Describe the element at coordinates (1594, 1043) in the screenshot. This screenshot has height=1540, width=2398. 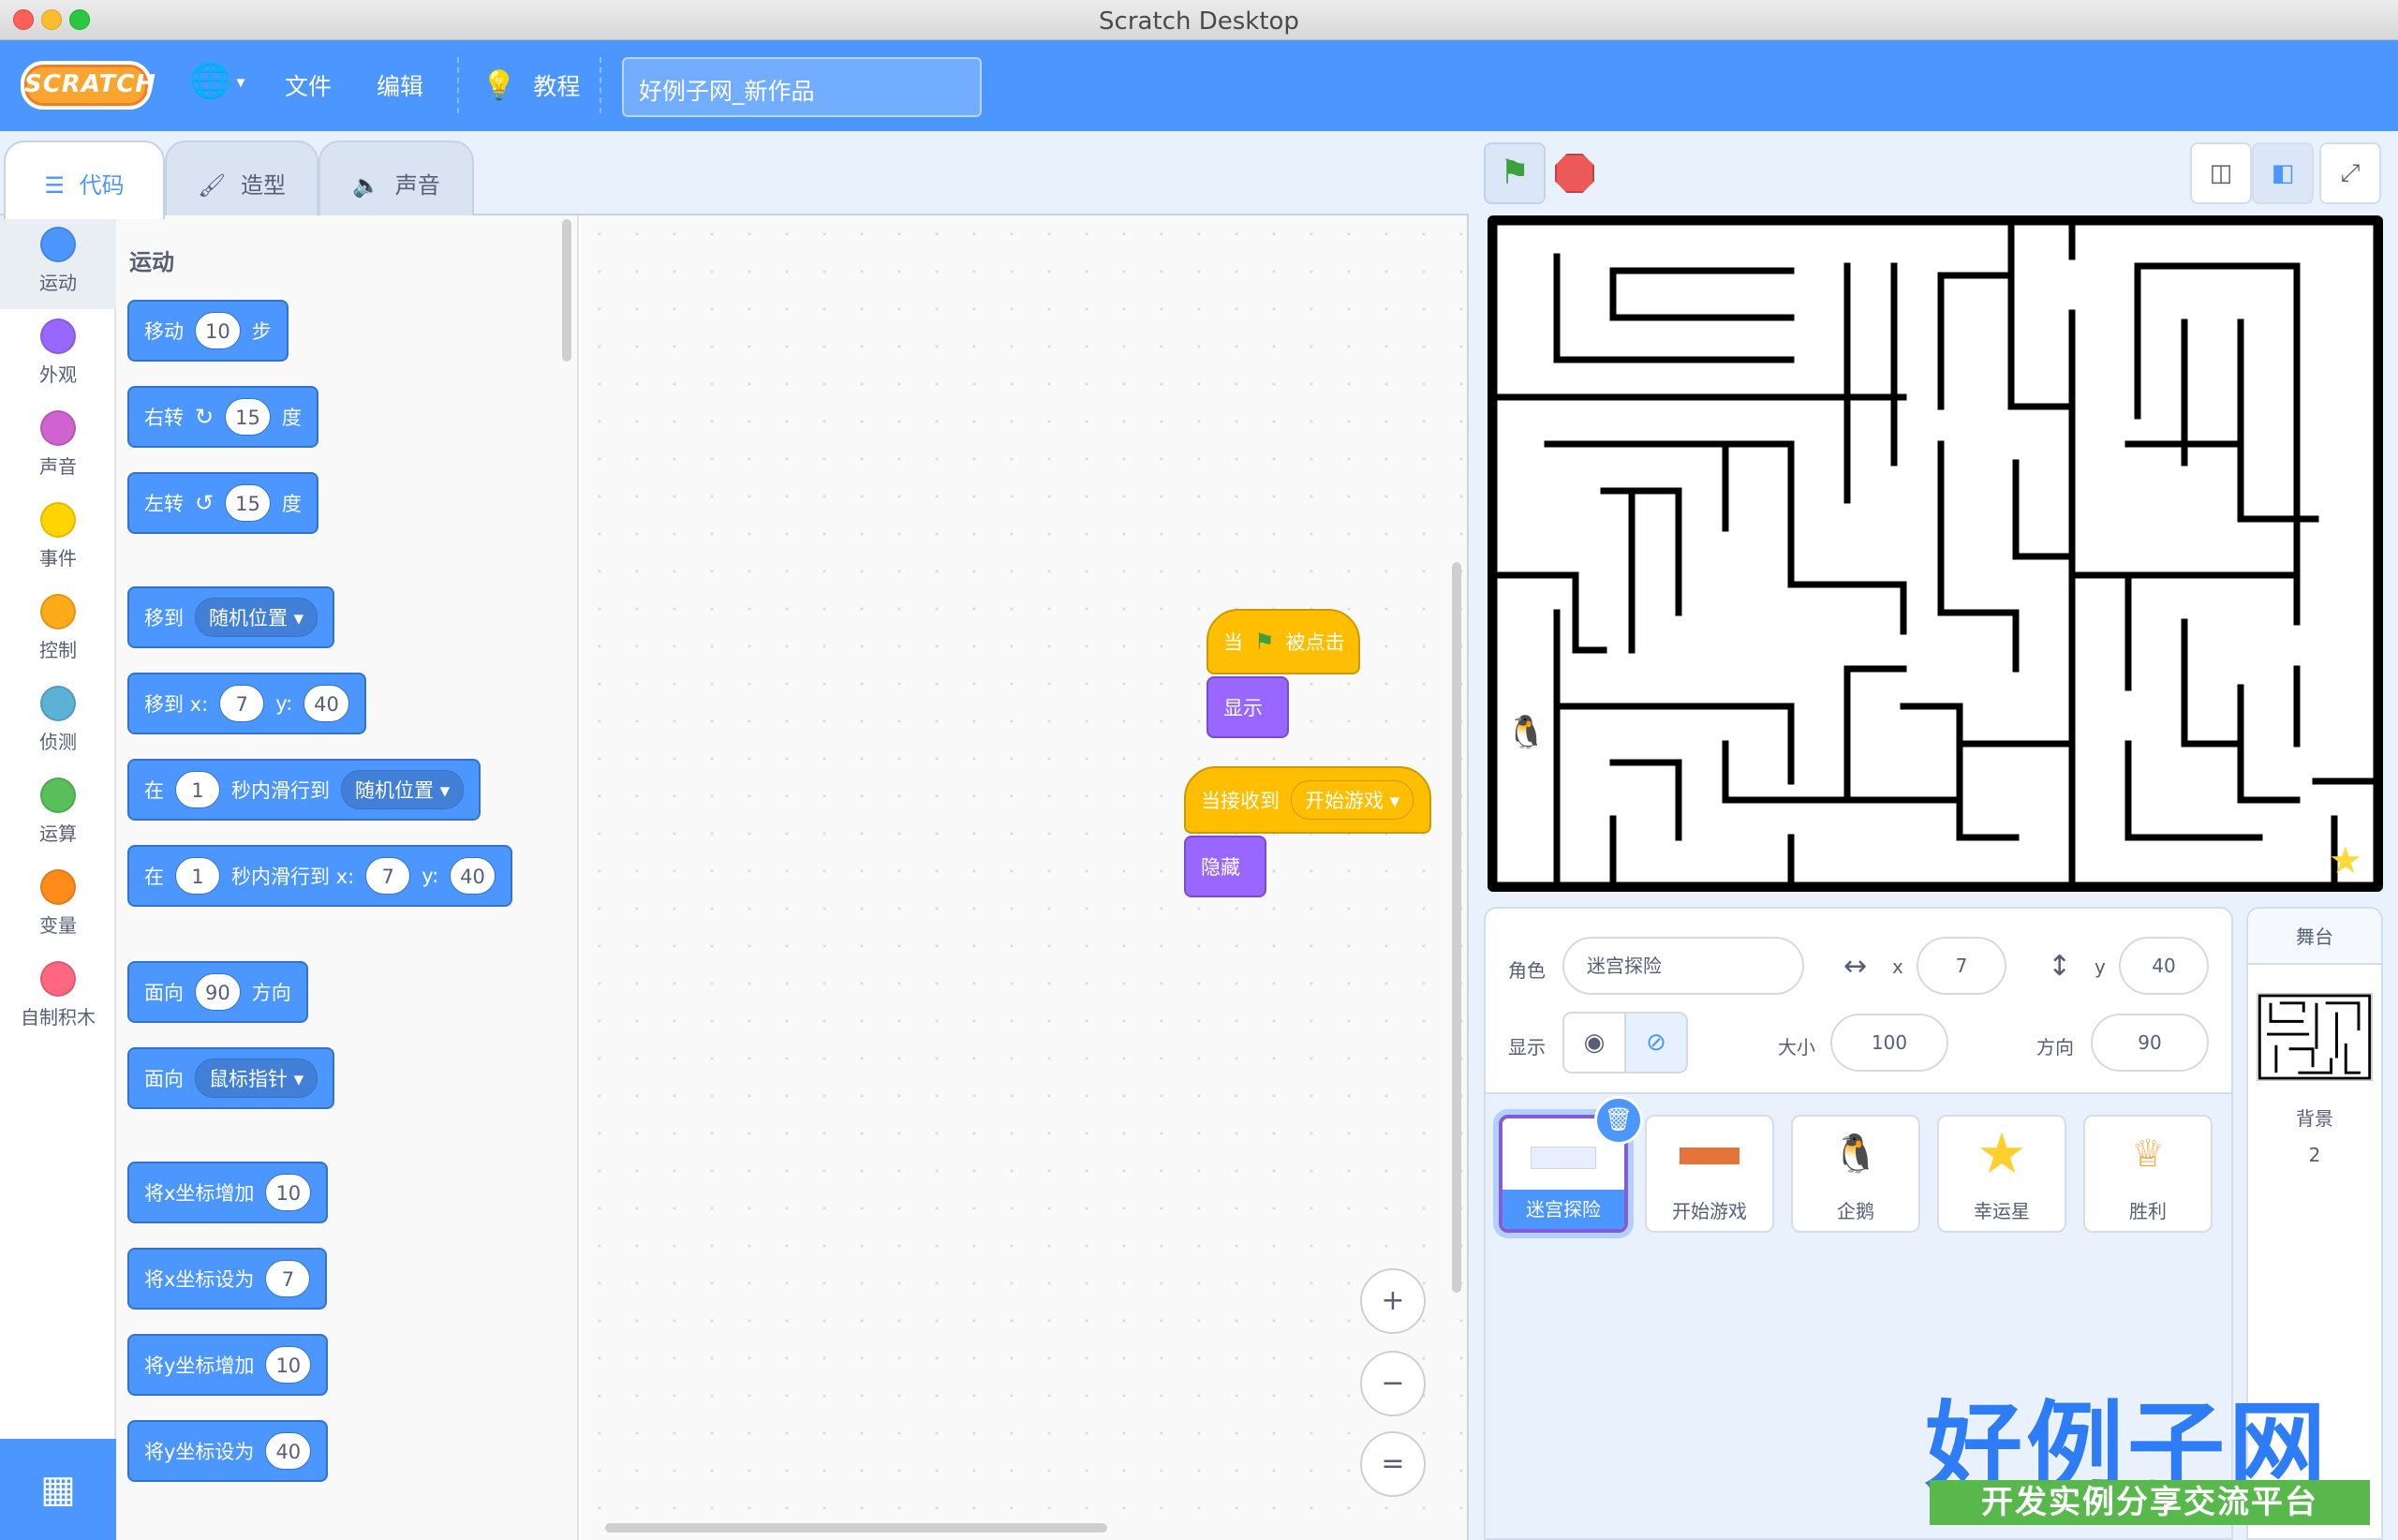
I see `show-visible-button: ◉` at that location.